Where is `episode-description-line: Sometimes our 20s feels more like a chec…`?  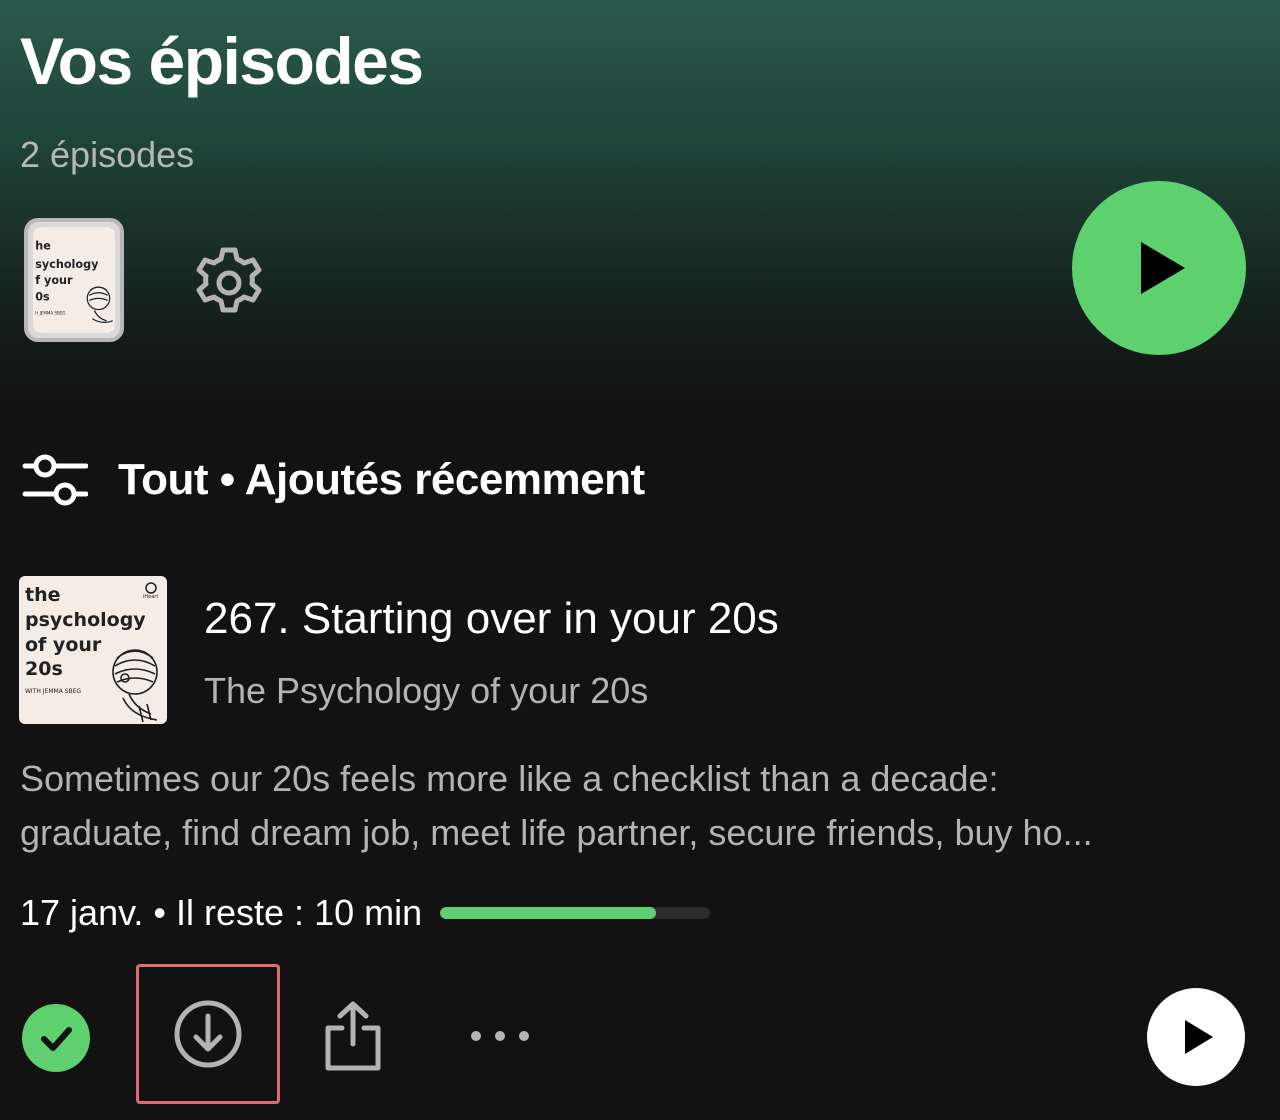
episode-description-line: Sometimes our 20s feels more like a chec… is located at coordinates (509, 778).